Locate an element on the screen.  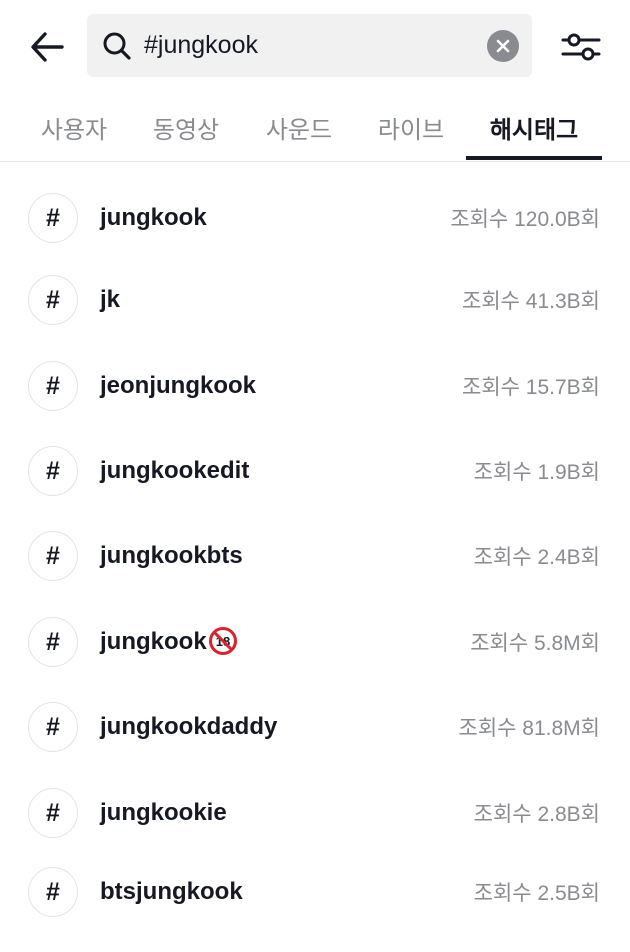
hashtag-name: btsjungkook is located at coordinates (171, 891).